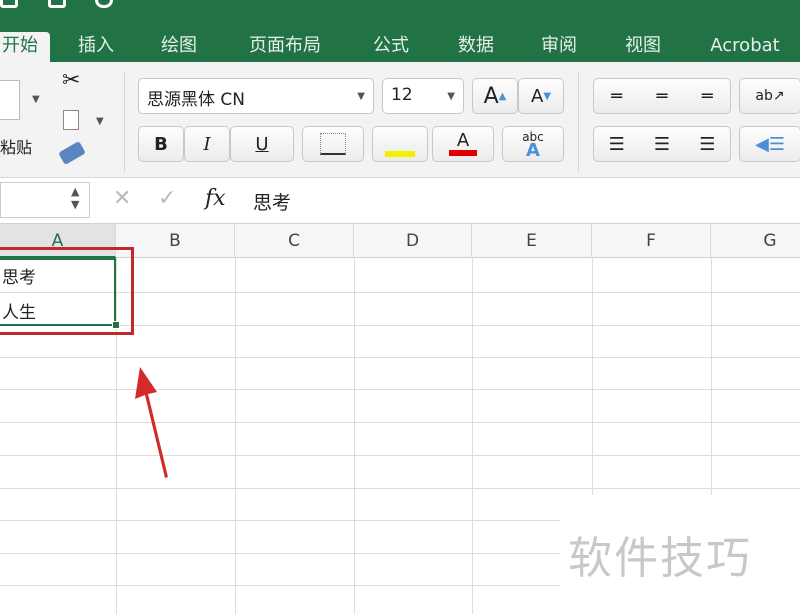 The width and height of the screenshot is (800, 614). Describe the element at coordinates (71, 120) in the screenshot. I see `copy-icon` at that location.